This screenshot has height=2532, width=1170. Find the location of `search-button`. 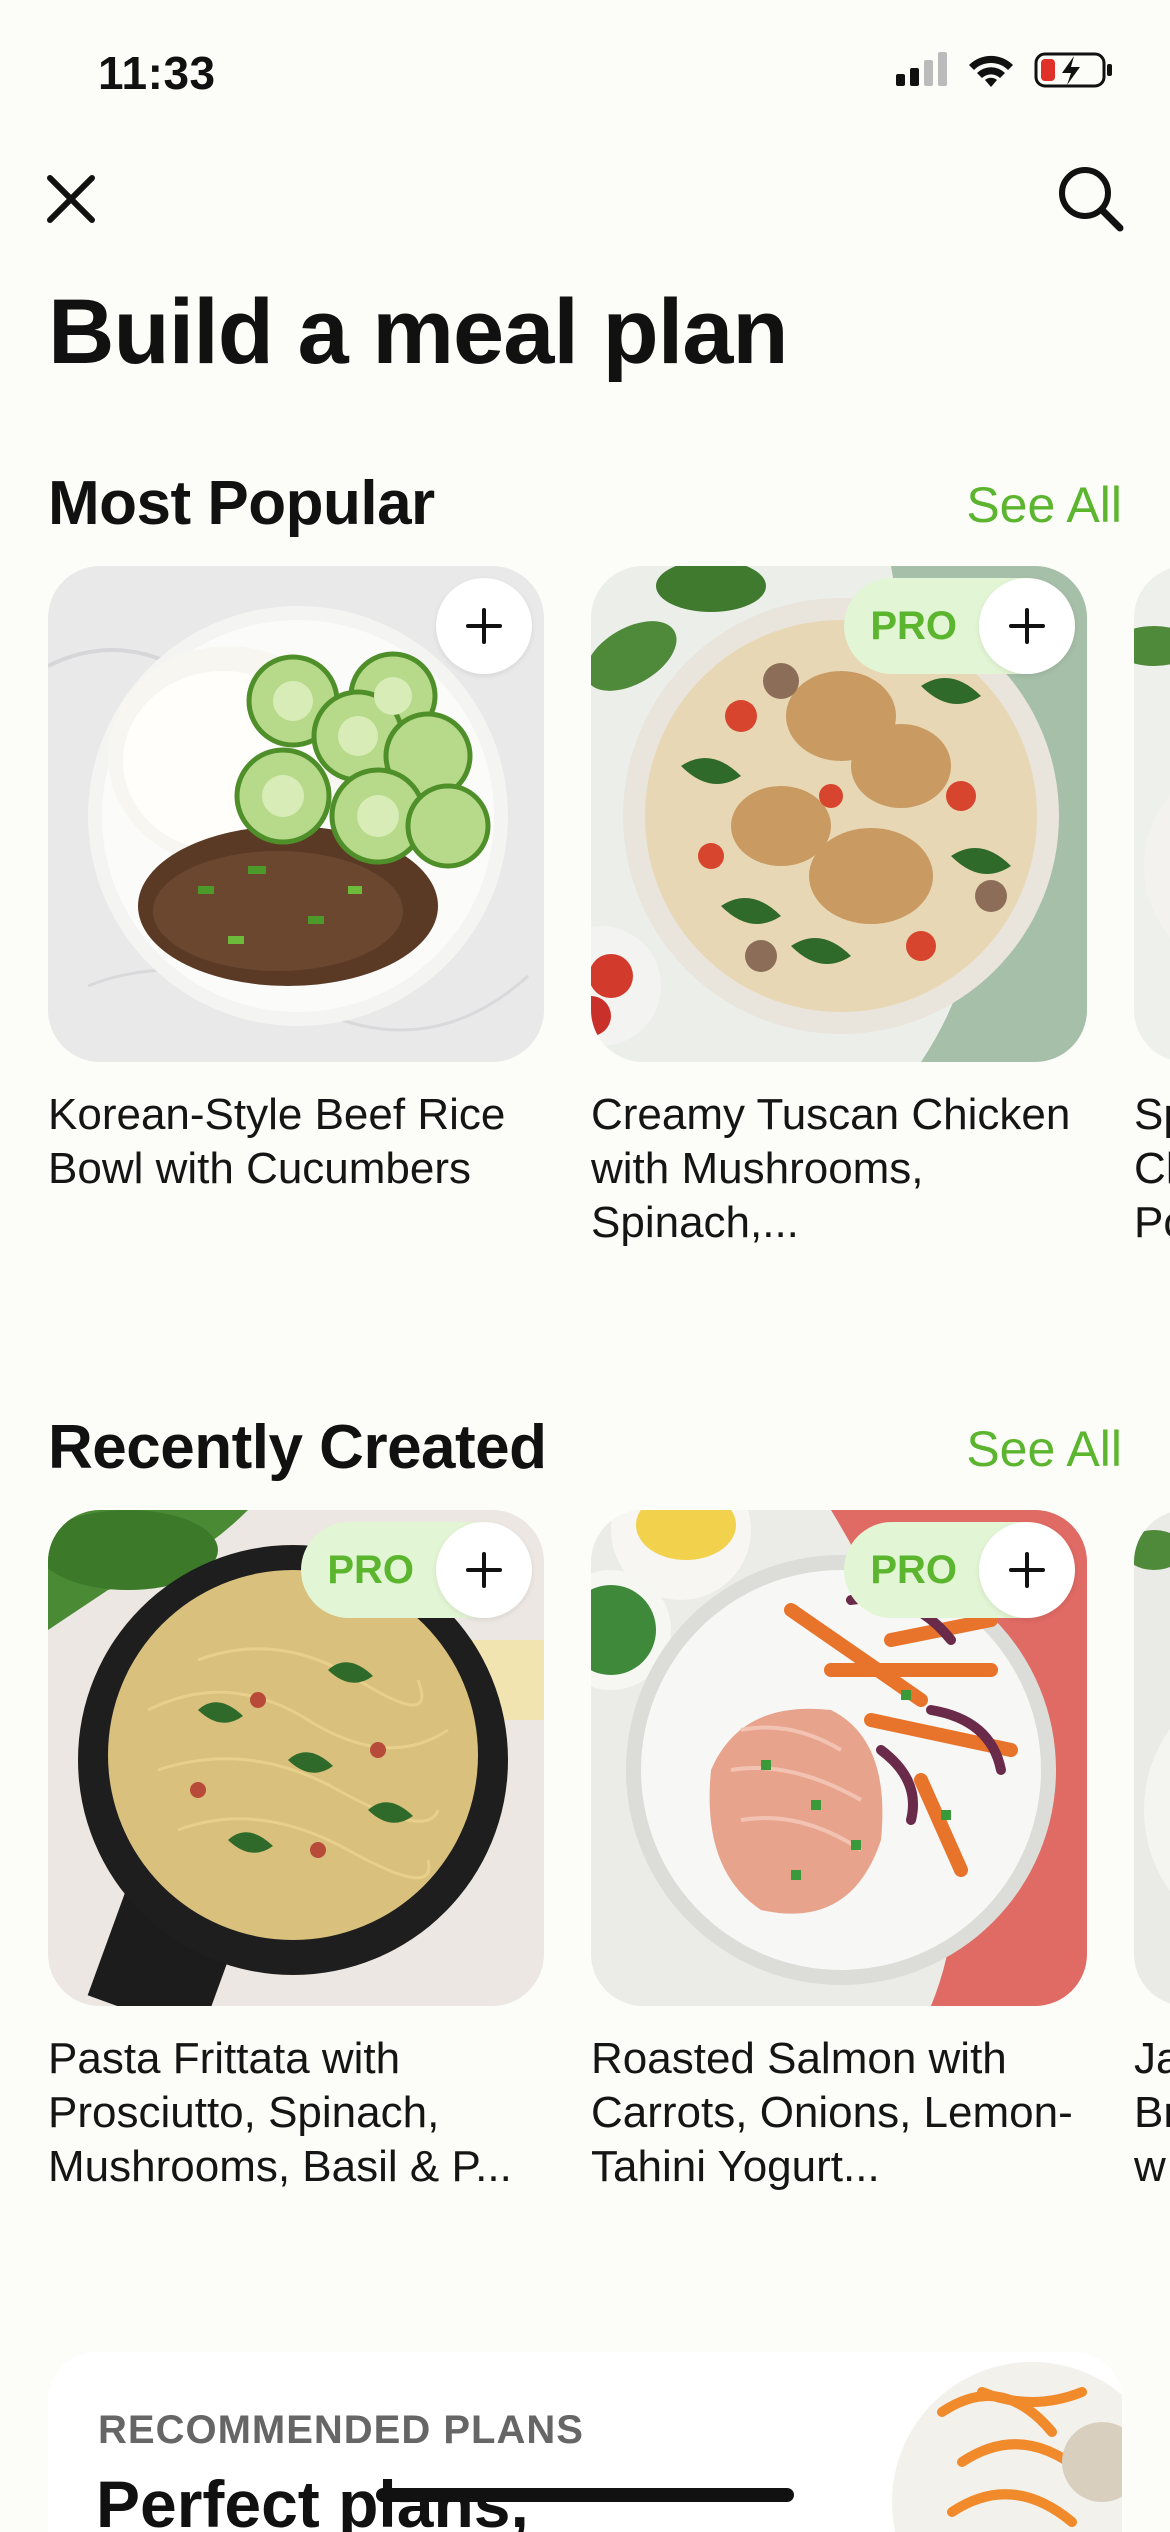

search-button is located at coordinates (1091, 199).